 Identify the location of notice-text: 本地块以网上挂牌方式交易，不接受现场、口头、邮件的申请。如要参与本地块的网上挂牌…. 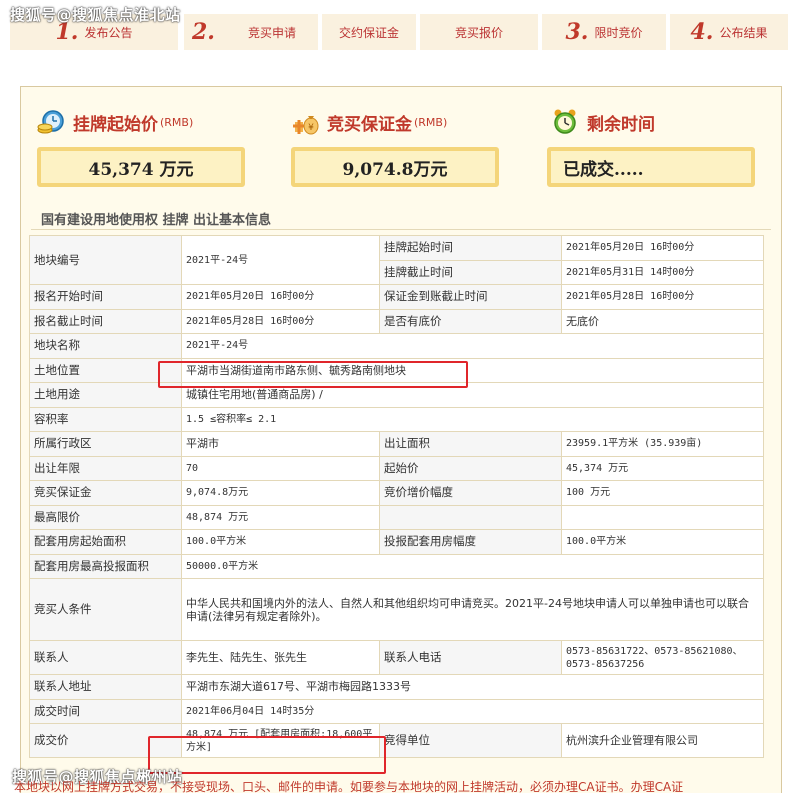
(349, 786).